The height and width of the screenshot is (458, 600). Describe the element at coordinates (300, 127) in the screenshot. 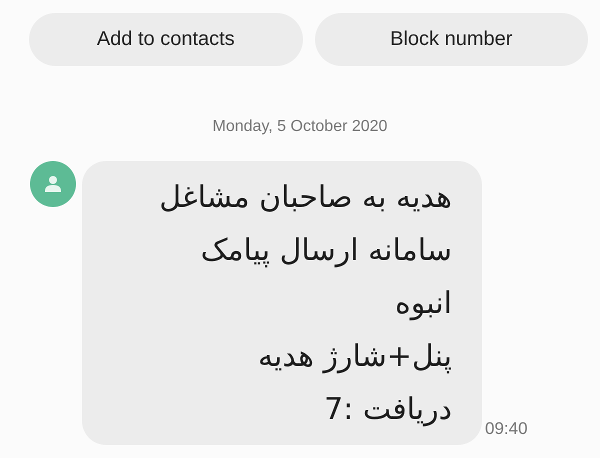

I see `date-separator: Monday, 5 October 2020` at that location.